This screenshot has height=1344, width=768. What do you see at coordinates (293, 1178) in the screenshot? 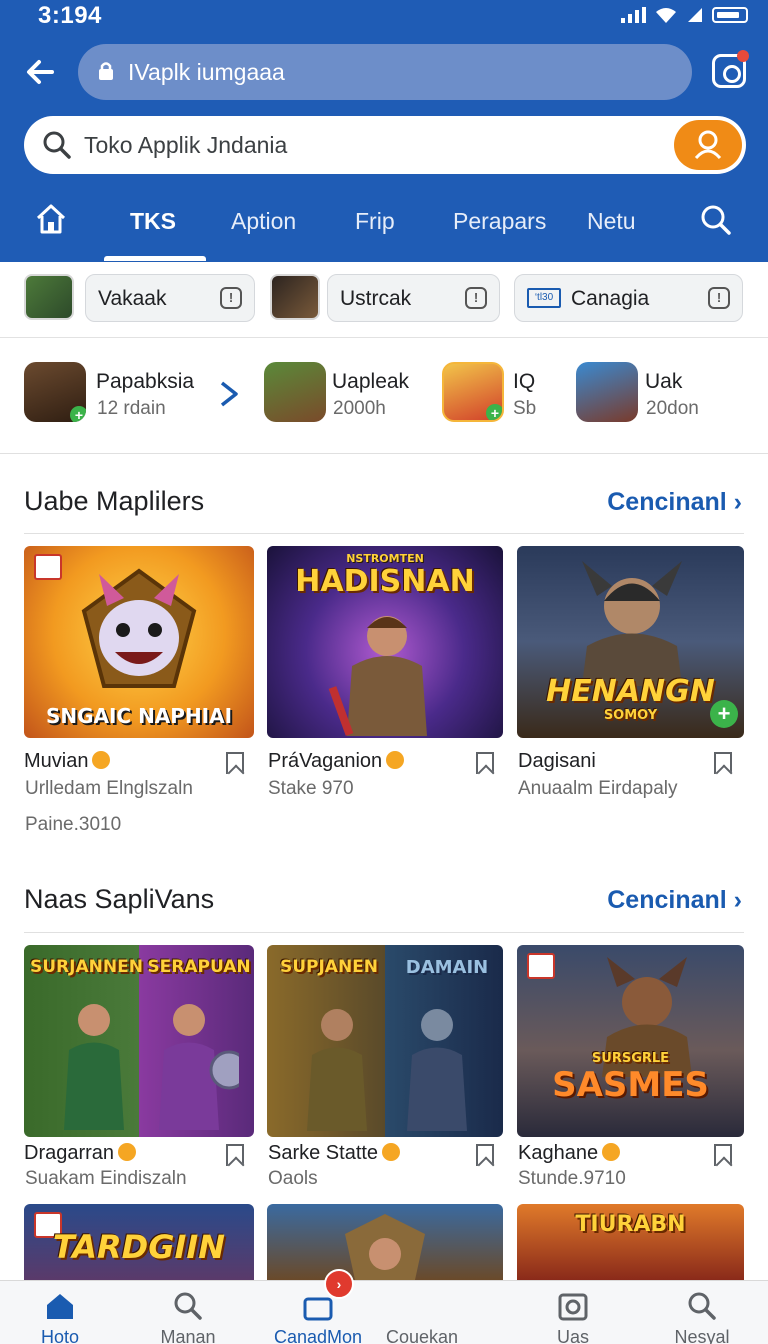
I see `card-sub: Oaols` at bounding box center [293, 1178].